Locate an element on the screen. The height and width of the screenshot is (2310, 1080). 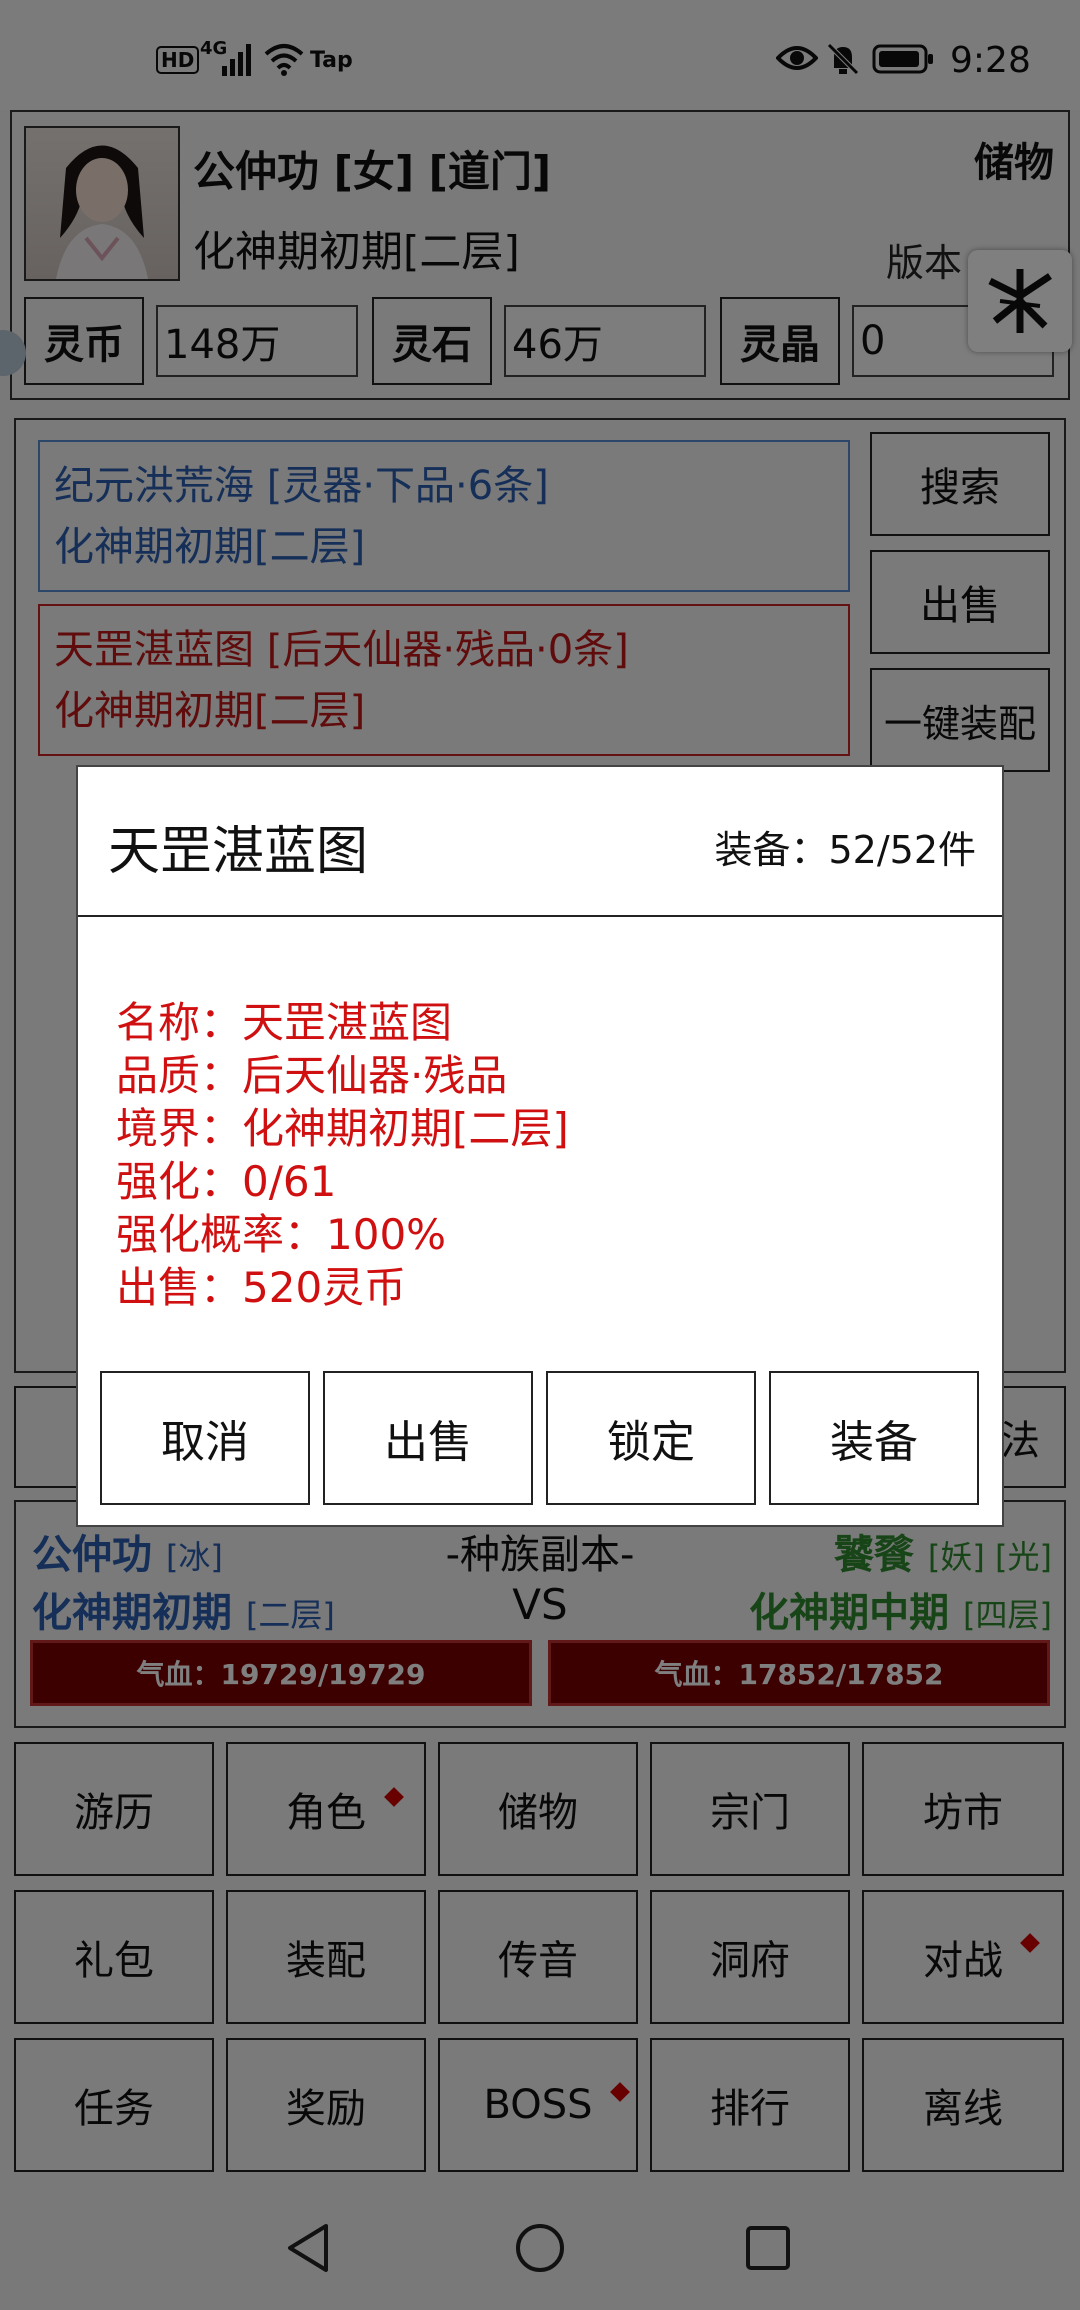
enemy-realm-text: 化神期中期 is located at coordinates (849, 1613).